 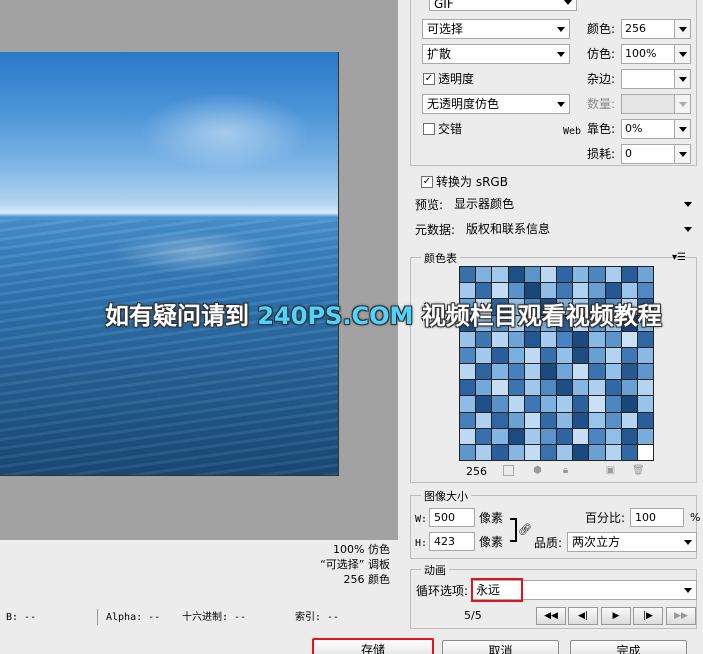 What do you see at coordinates (508, 470) in the screenshot?
I see `map-to-transparent-icon` at bounding box center [508, 470].